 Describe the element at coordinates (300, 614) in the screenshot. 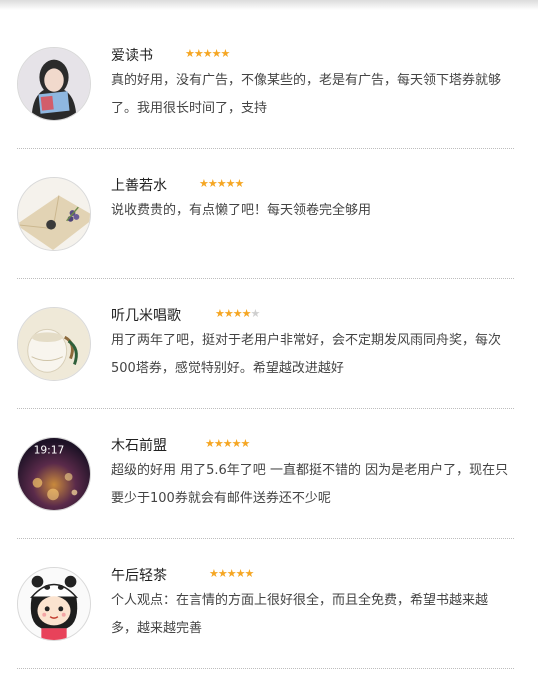

I see `review-text: 个人观点：在言情的方面上很好很全，而且全免费，希望书越来越多，越来越完善` at that location.